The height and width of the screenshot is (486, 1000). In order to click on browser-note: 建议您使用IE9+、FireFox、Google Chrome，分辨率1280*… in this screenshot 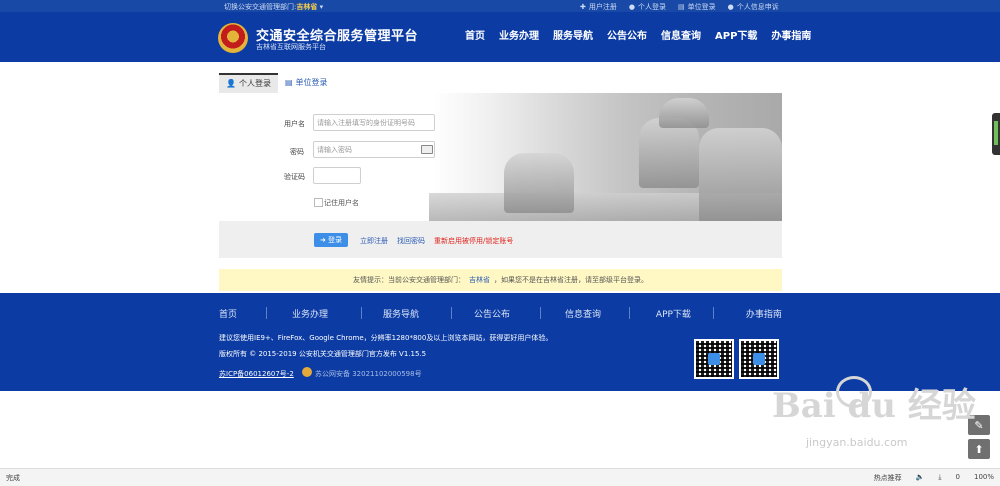, I will do `click(386, 338)`.